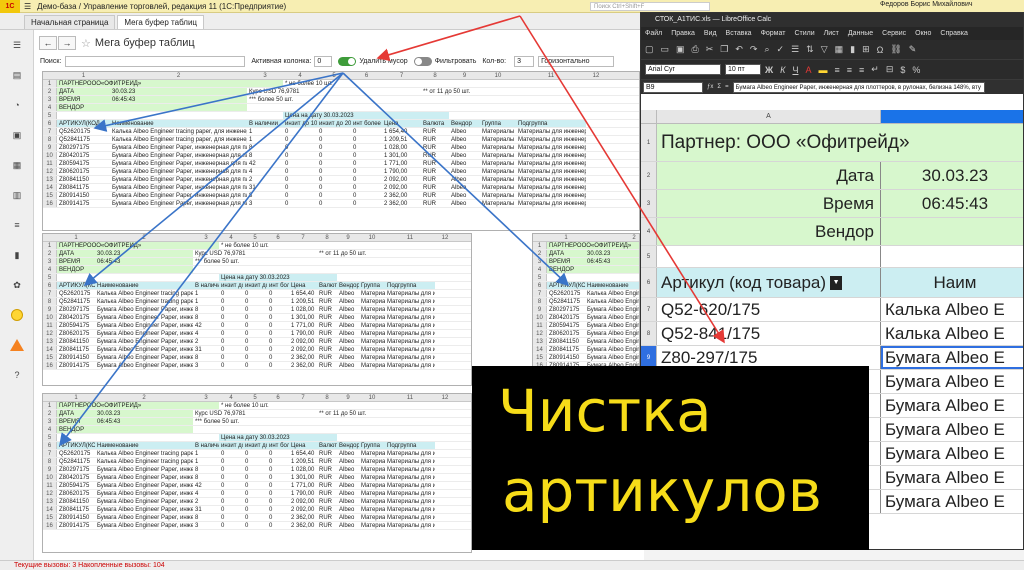 The image size is (1024, 570). Describe the element at coordinates (155, 61) in the screenshot. I see `search-input` at that location.